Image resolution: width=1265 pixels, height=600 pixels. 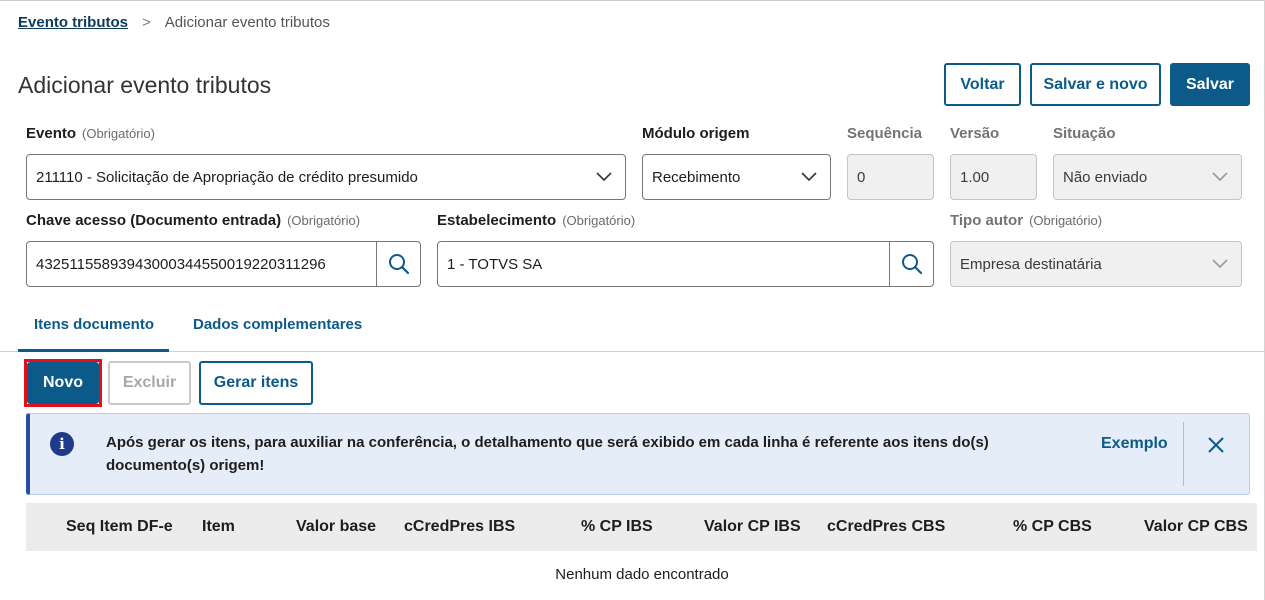 I want to click on tipo-autor-label: Tipo autor (Obrigatório), so click(x=1026, y=220).